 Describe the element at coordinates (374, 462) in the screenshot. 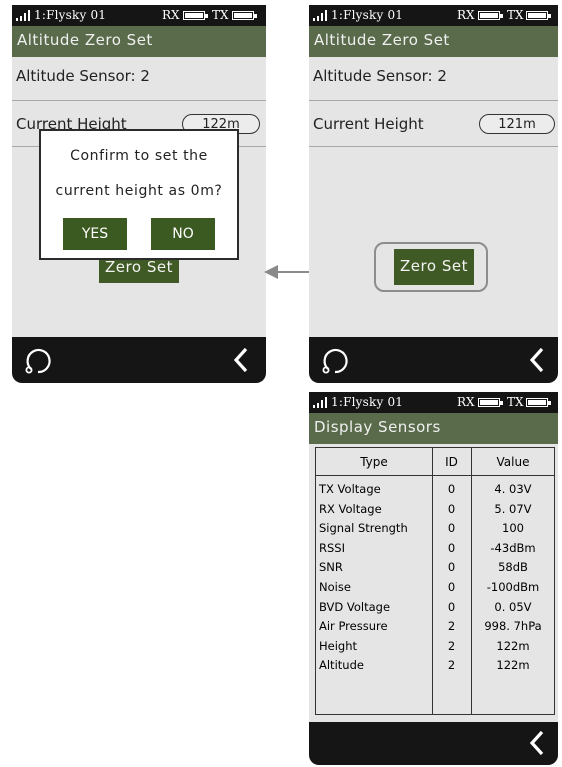

I see `column-header-type: Type` at that location.